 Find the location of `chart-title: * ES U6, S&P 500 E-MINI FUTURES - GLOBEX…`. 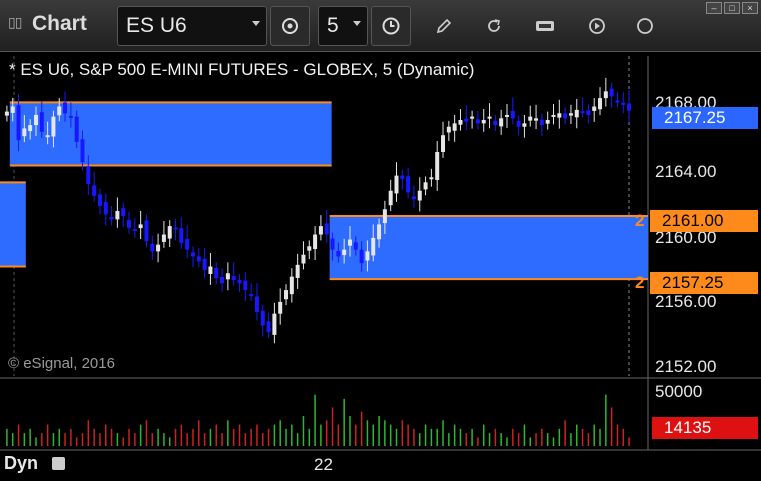

chart-title: * ES U6, S&P 500 E-MINI FUTURES - GLOBEX… is located at coordinates (242, 69).